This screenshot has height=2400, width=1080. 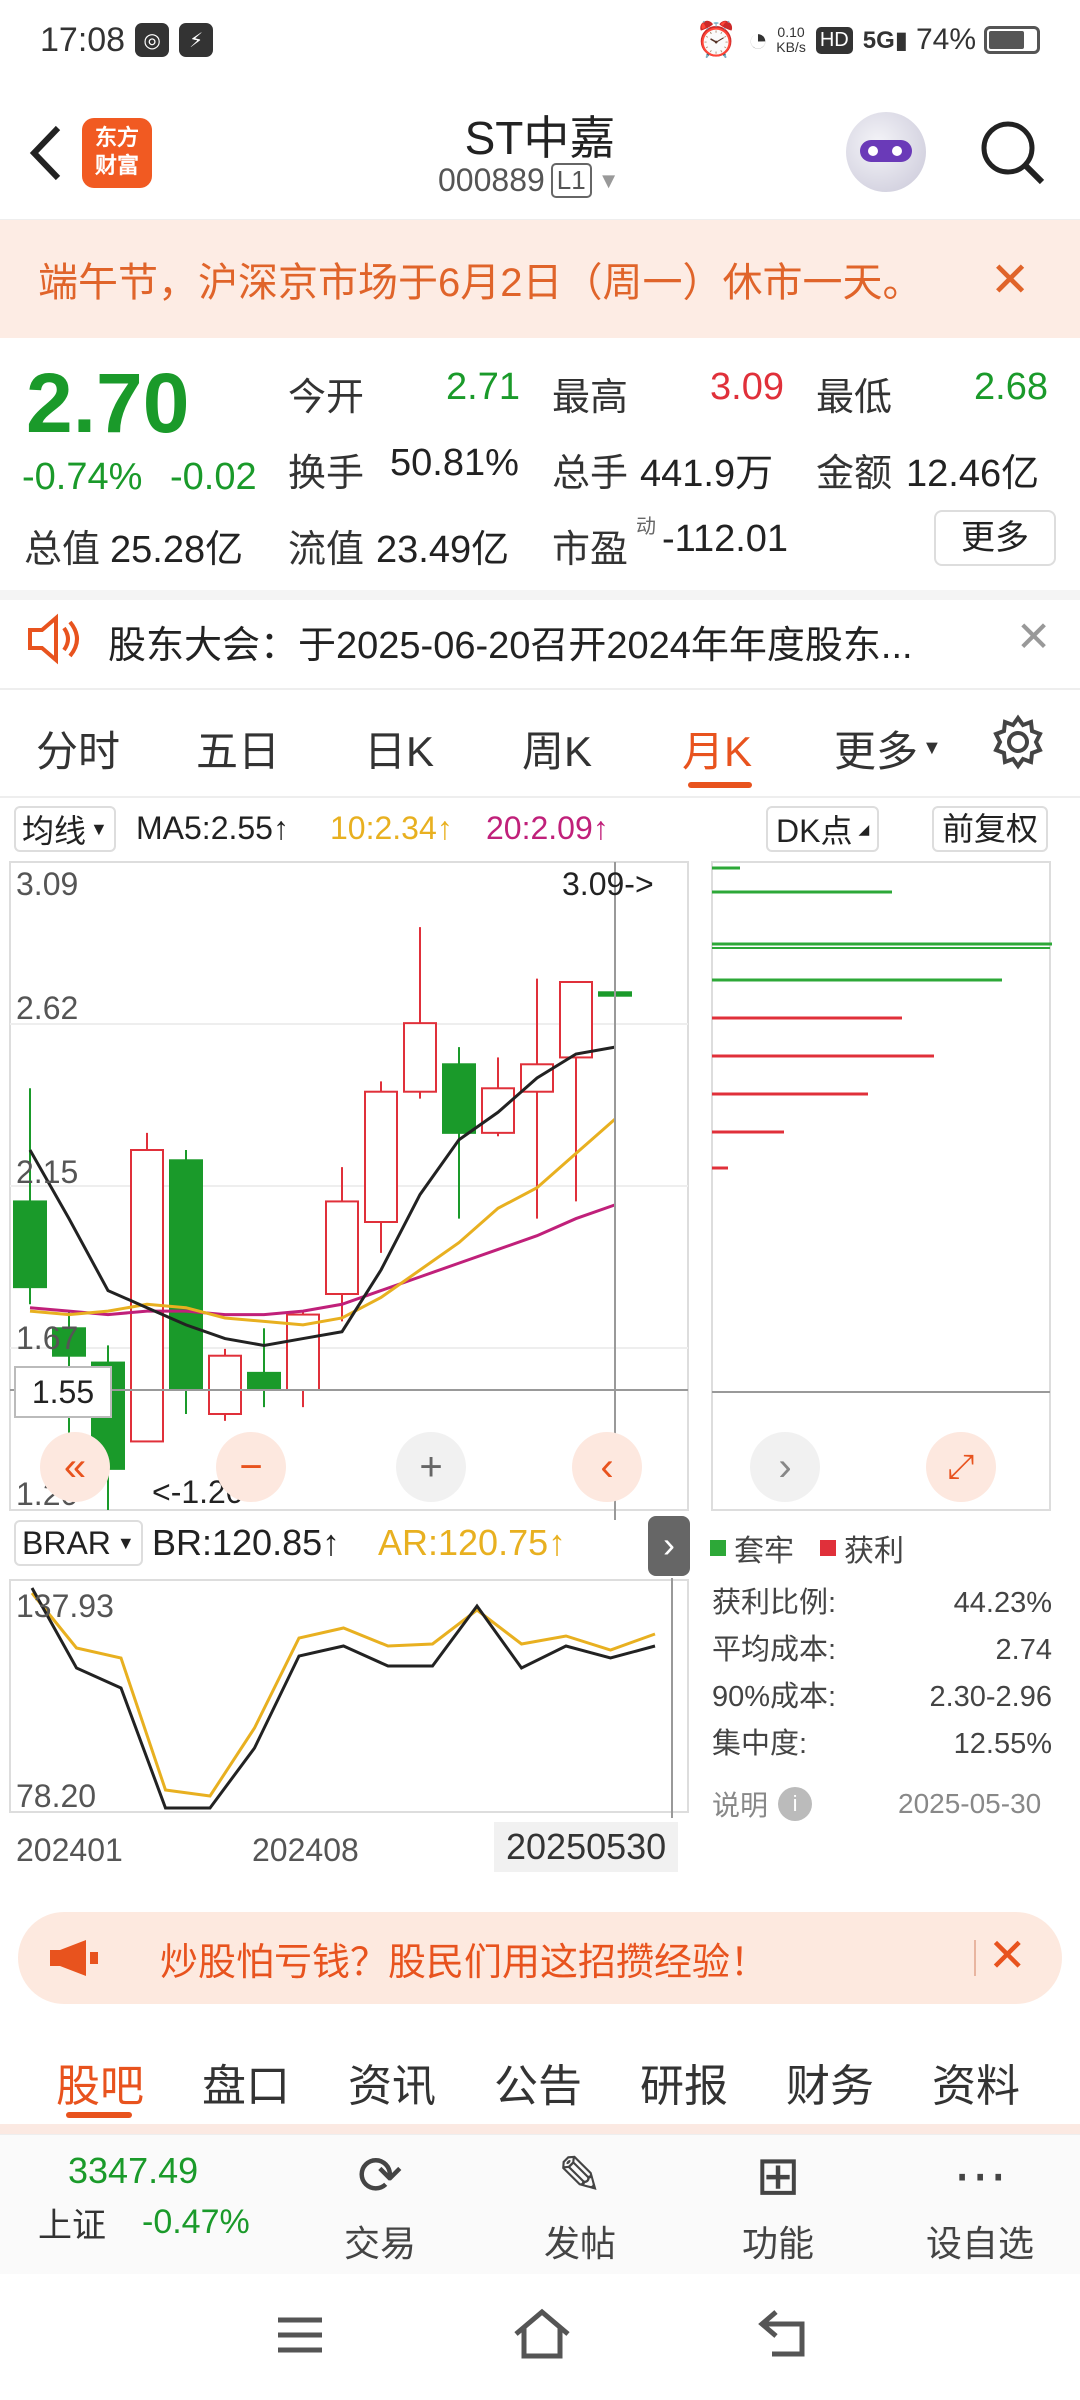 What do you see at coordinates (684, 2082) in the screenshot?
I see `tab-research: 研报` at bounding box center [684, 2082].